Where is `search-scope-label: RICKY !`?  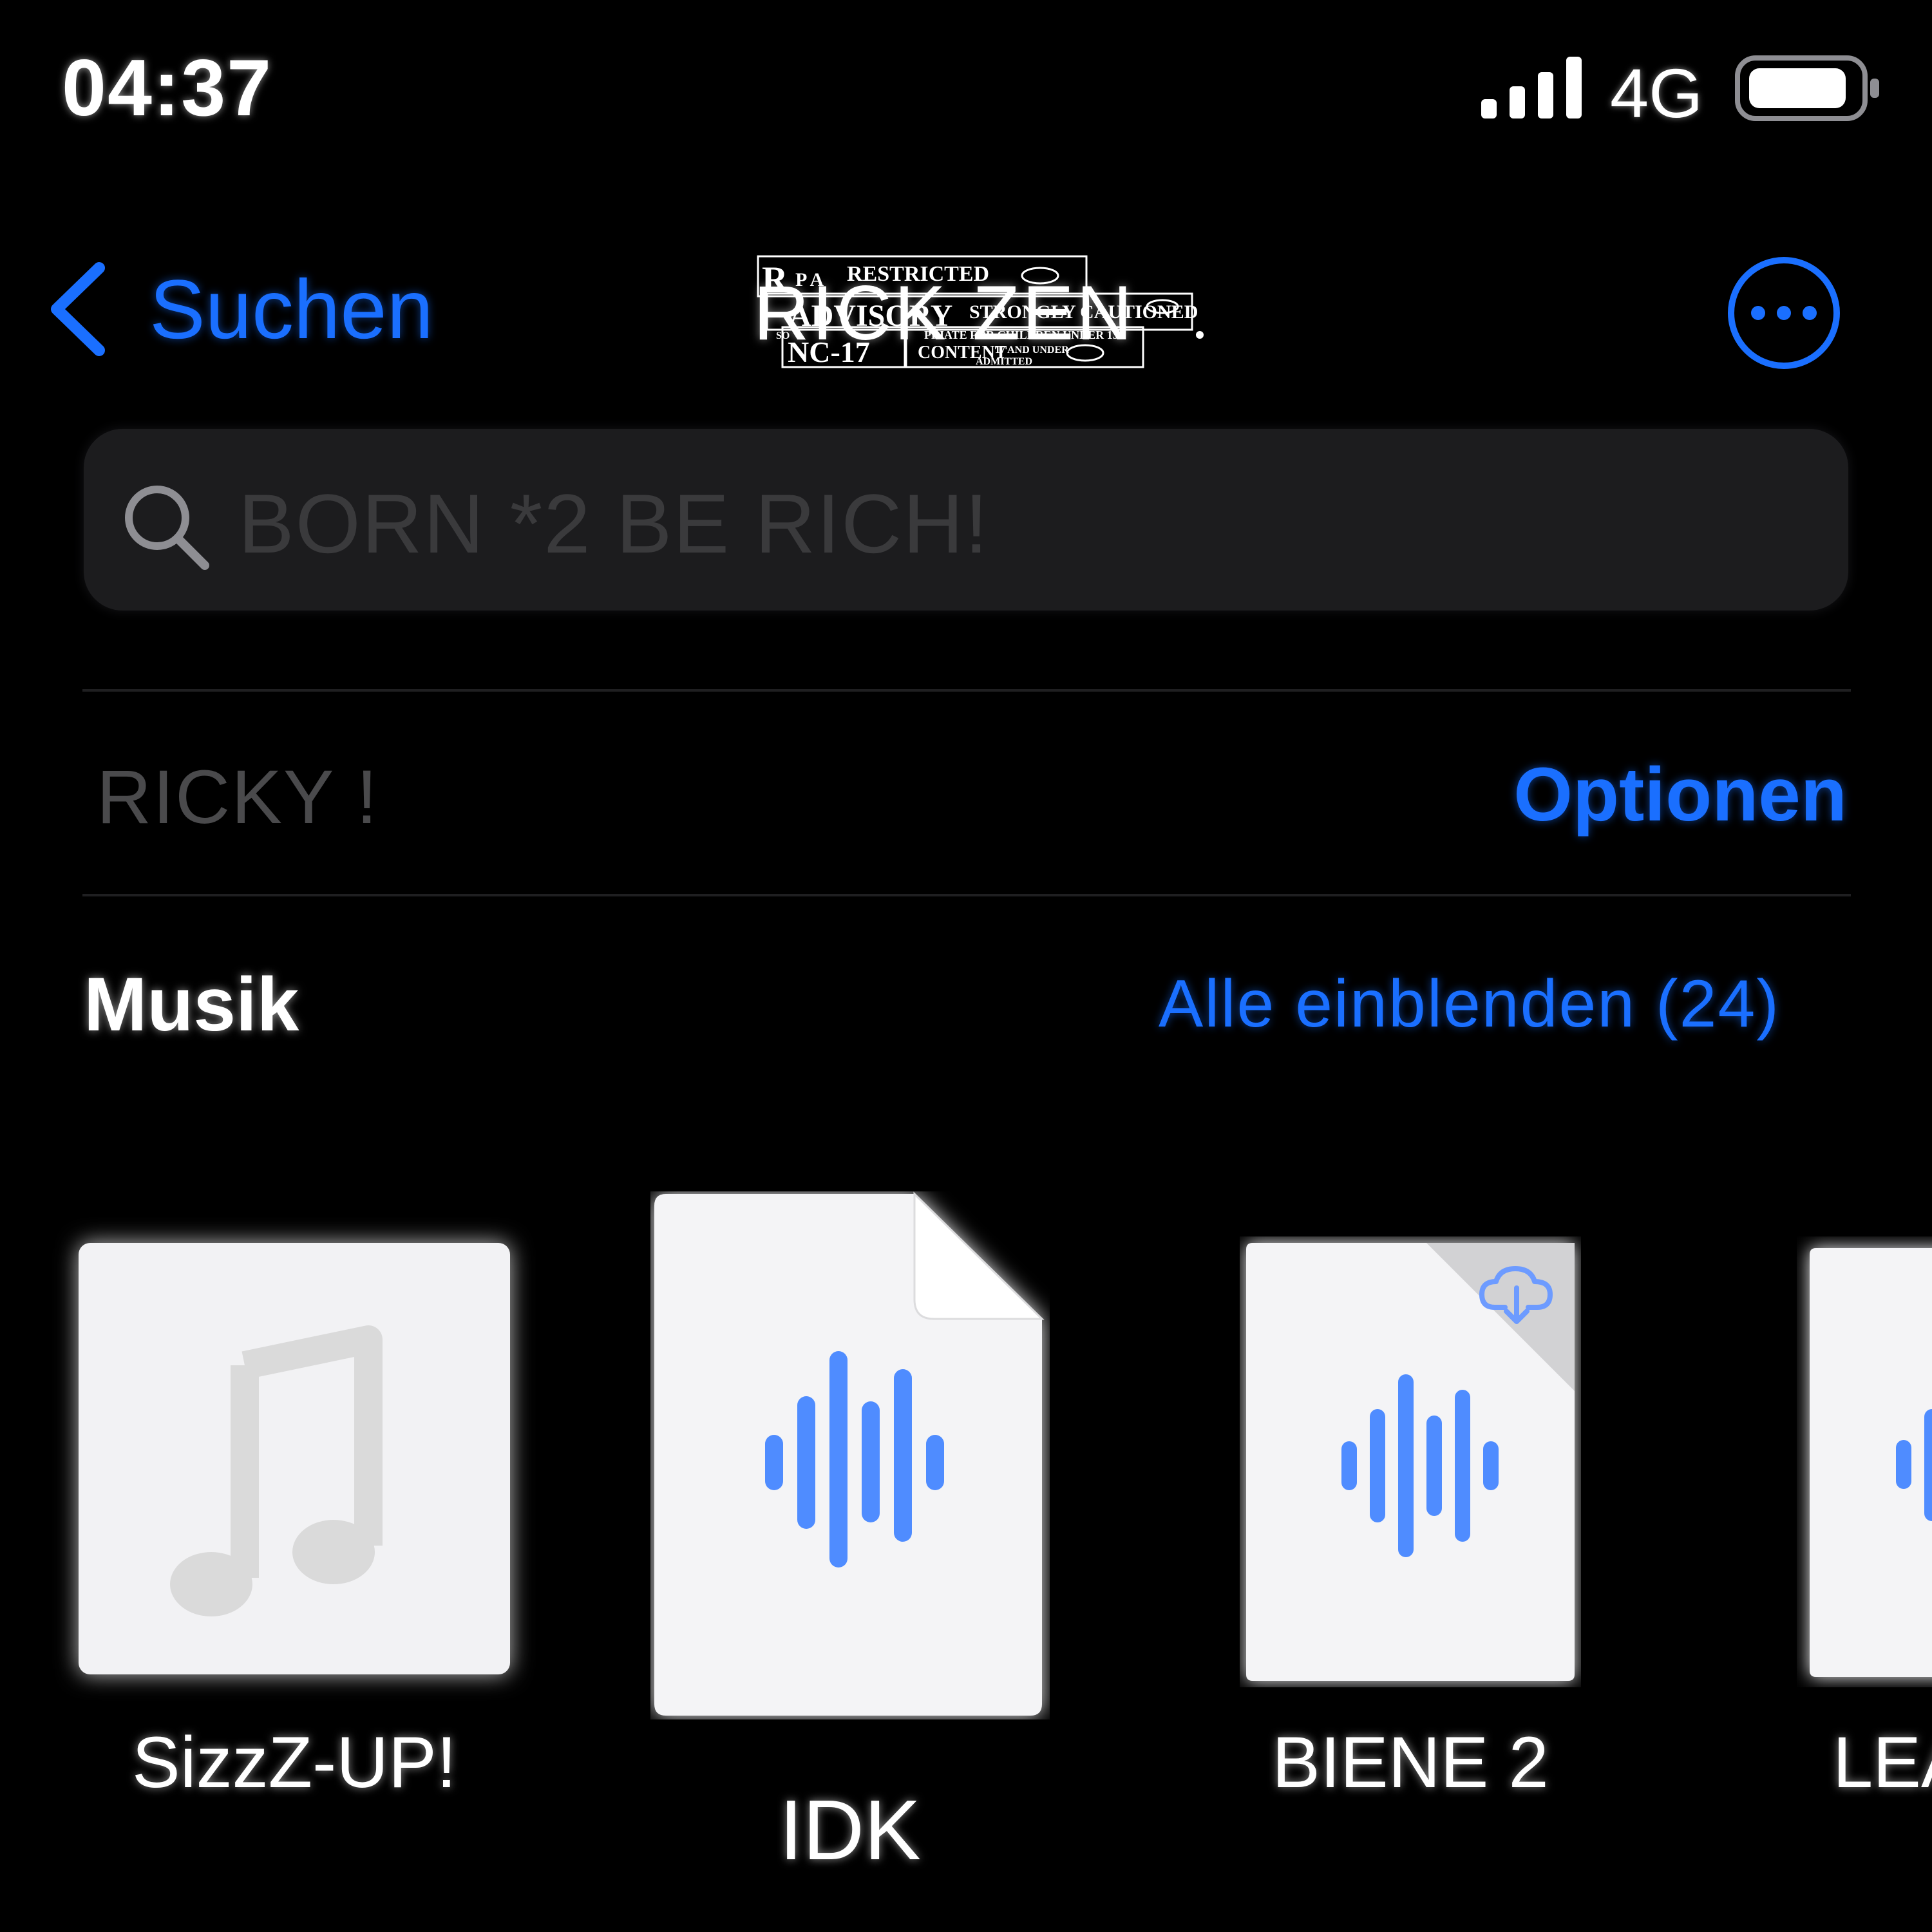 search-scope-label: RICKY ! is located at coordinates (238, 797).